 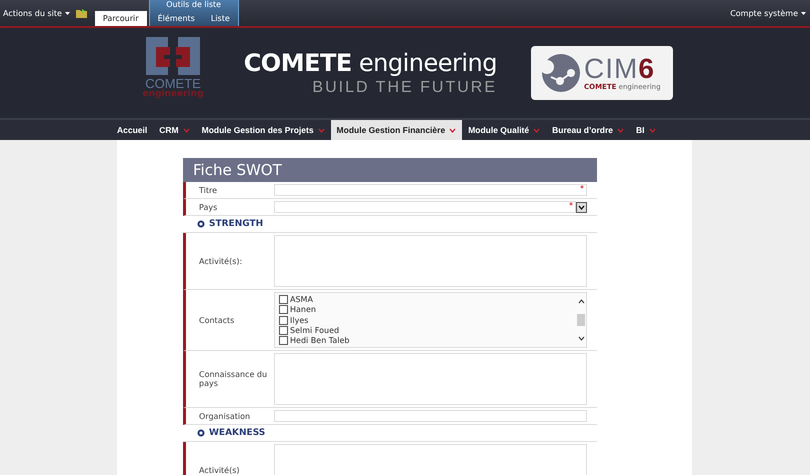 I want to click on scroll-up-icon, so click(x=581, y=301).